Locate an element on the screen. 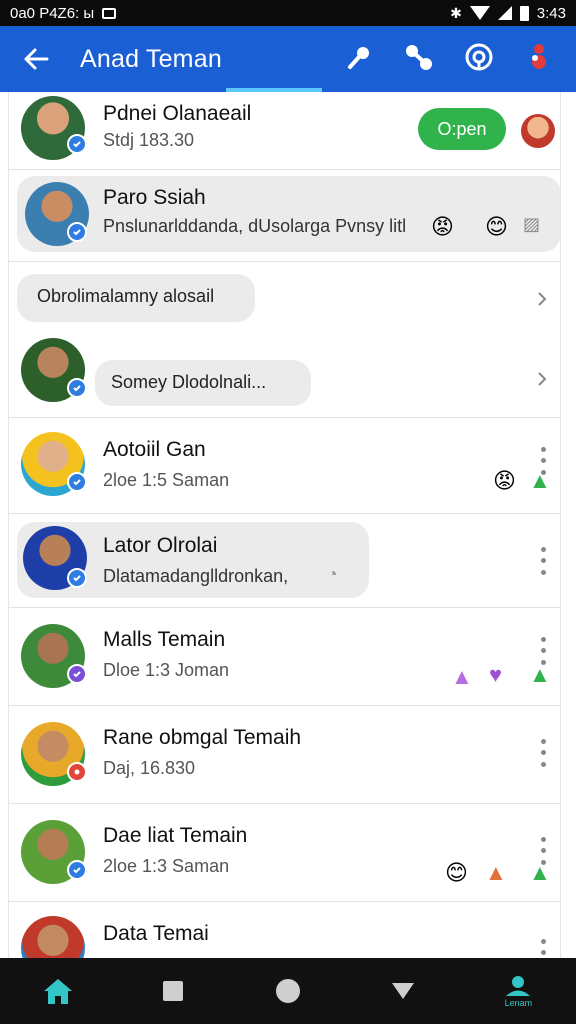 The height and width of the screenshot is (1024, 576). status-right: ✱ 3:43 is located at coordinates (508, 13).